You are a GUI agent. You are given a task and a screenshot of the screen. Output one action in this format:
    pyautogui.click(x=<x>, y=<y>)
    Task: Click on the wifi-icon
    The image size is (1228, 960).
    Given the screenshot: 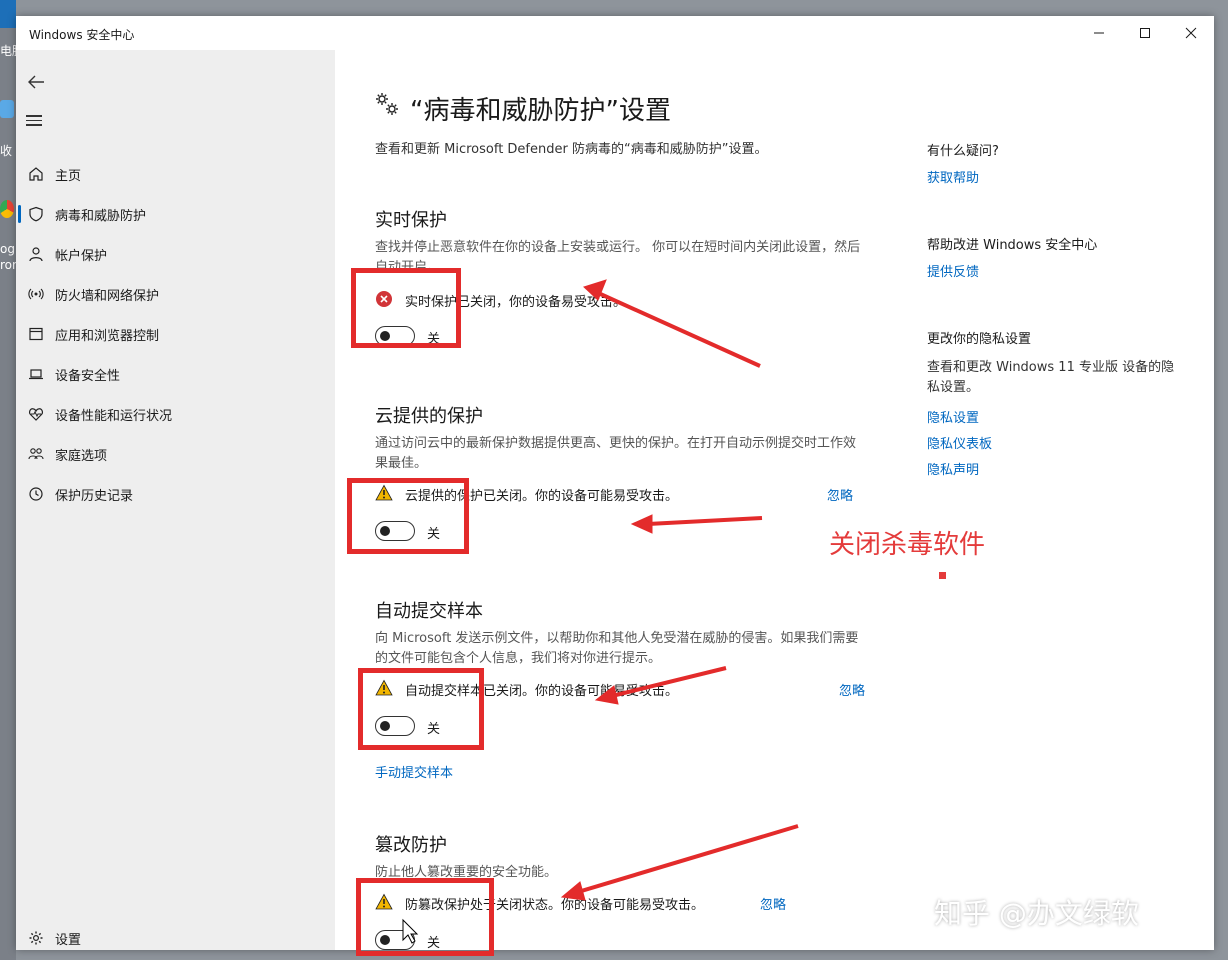 What is the action you would take?
    pyautogui.click(x=36, y=294)
    